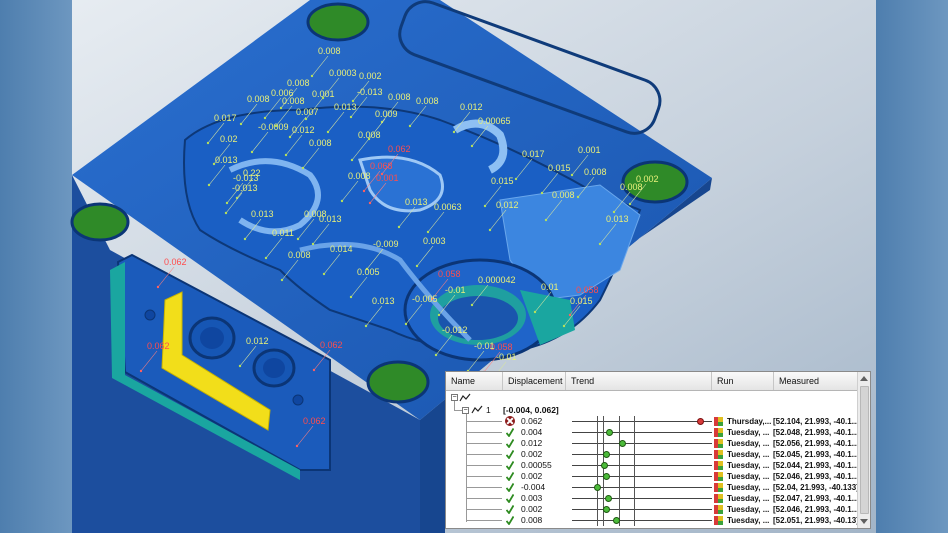  What do you see at coordinates (341, 249) in the screenshot?
I see `deviation-label-pass: 0.014` at bounding box center [341, 249].